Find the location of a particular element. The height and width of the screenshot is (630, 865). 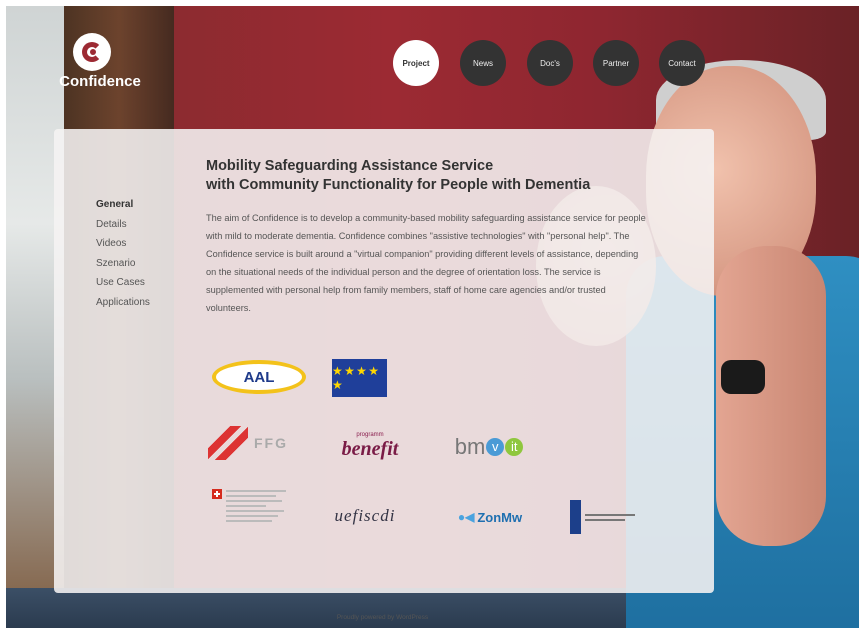

background-watch is located at coordinates (743, 377).